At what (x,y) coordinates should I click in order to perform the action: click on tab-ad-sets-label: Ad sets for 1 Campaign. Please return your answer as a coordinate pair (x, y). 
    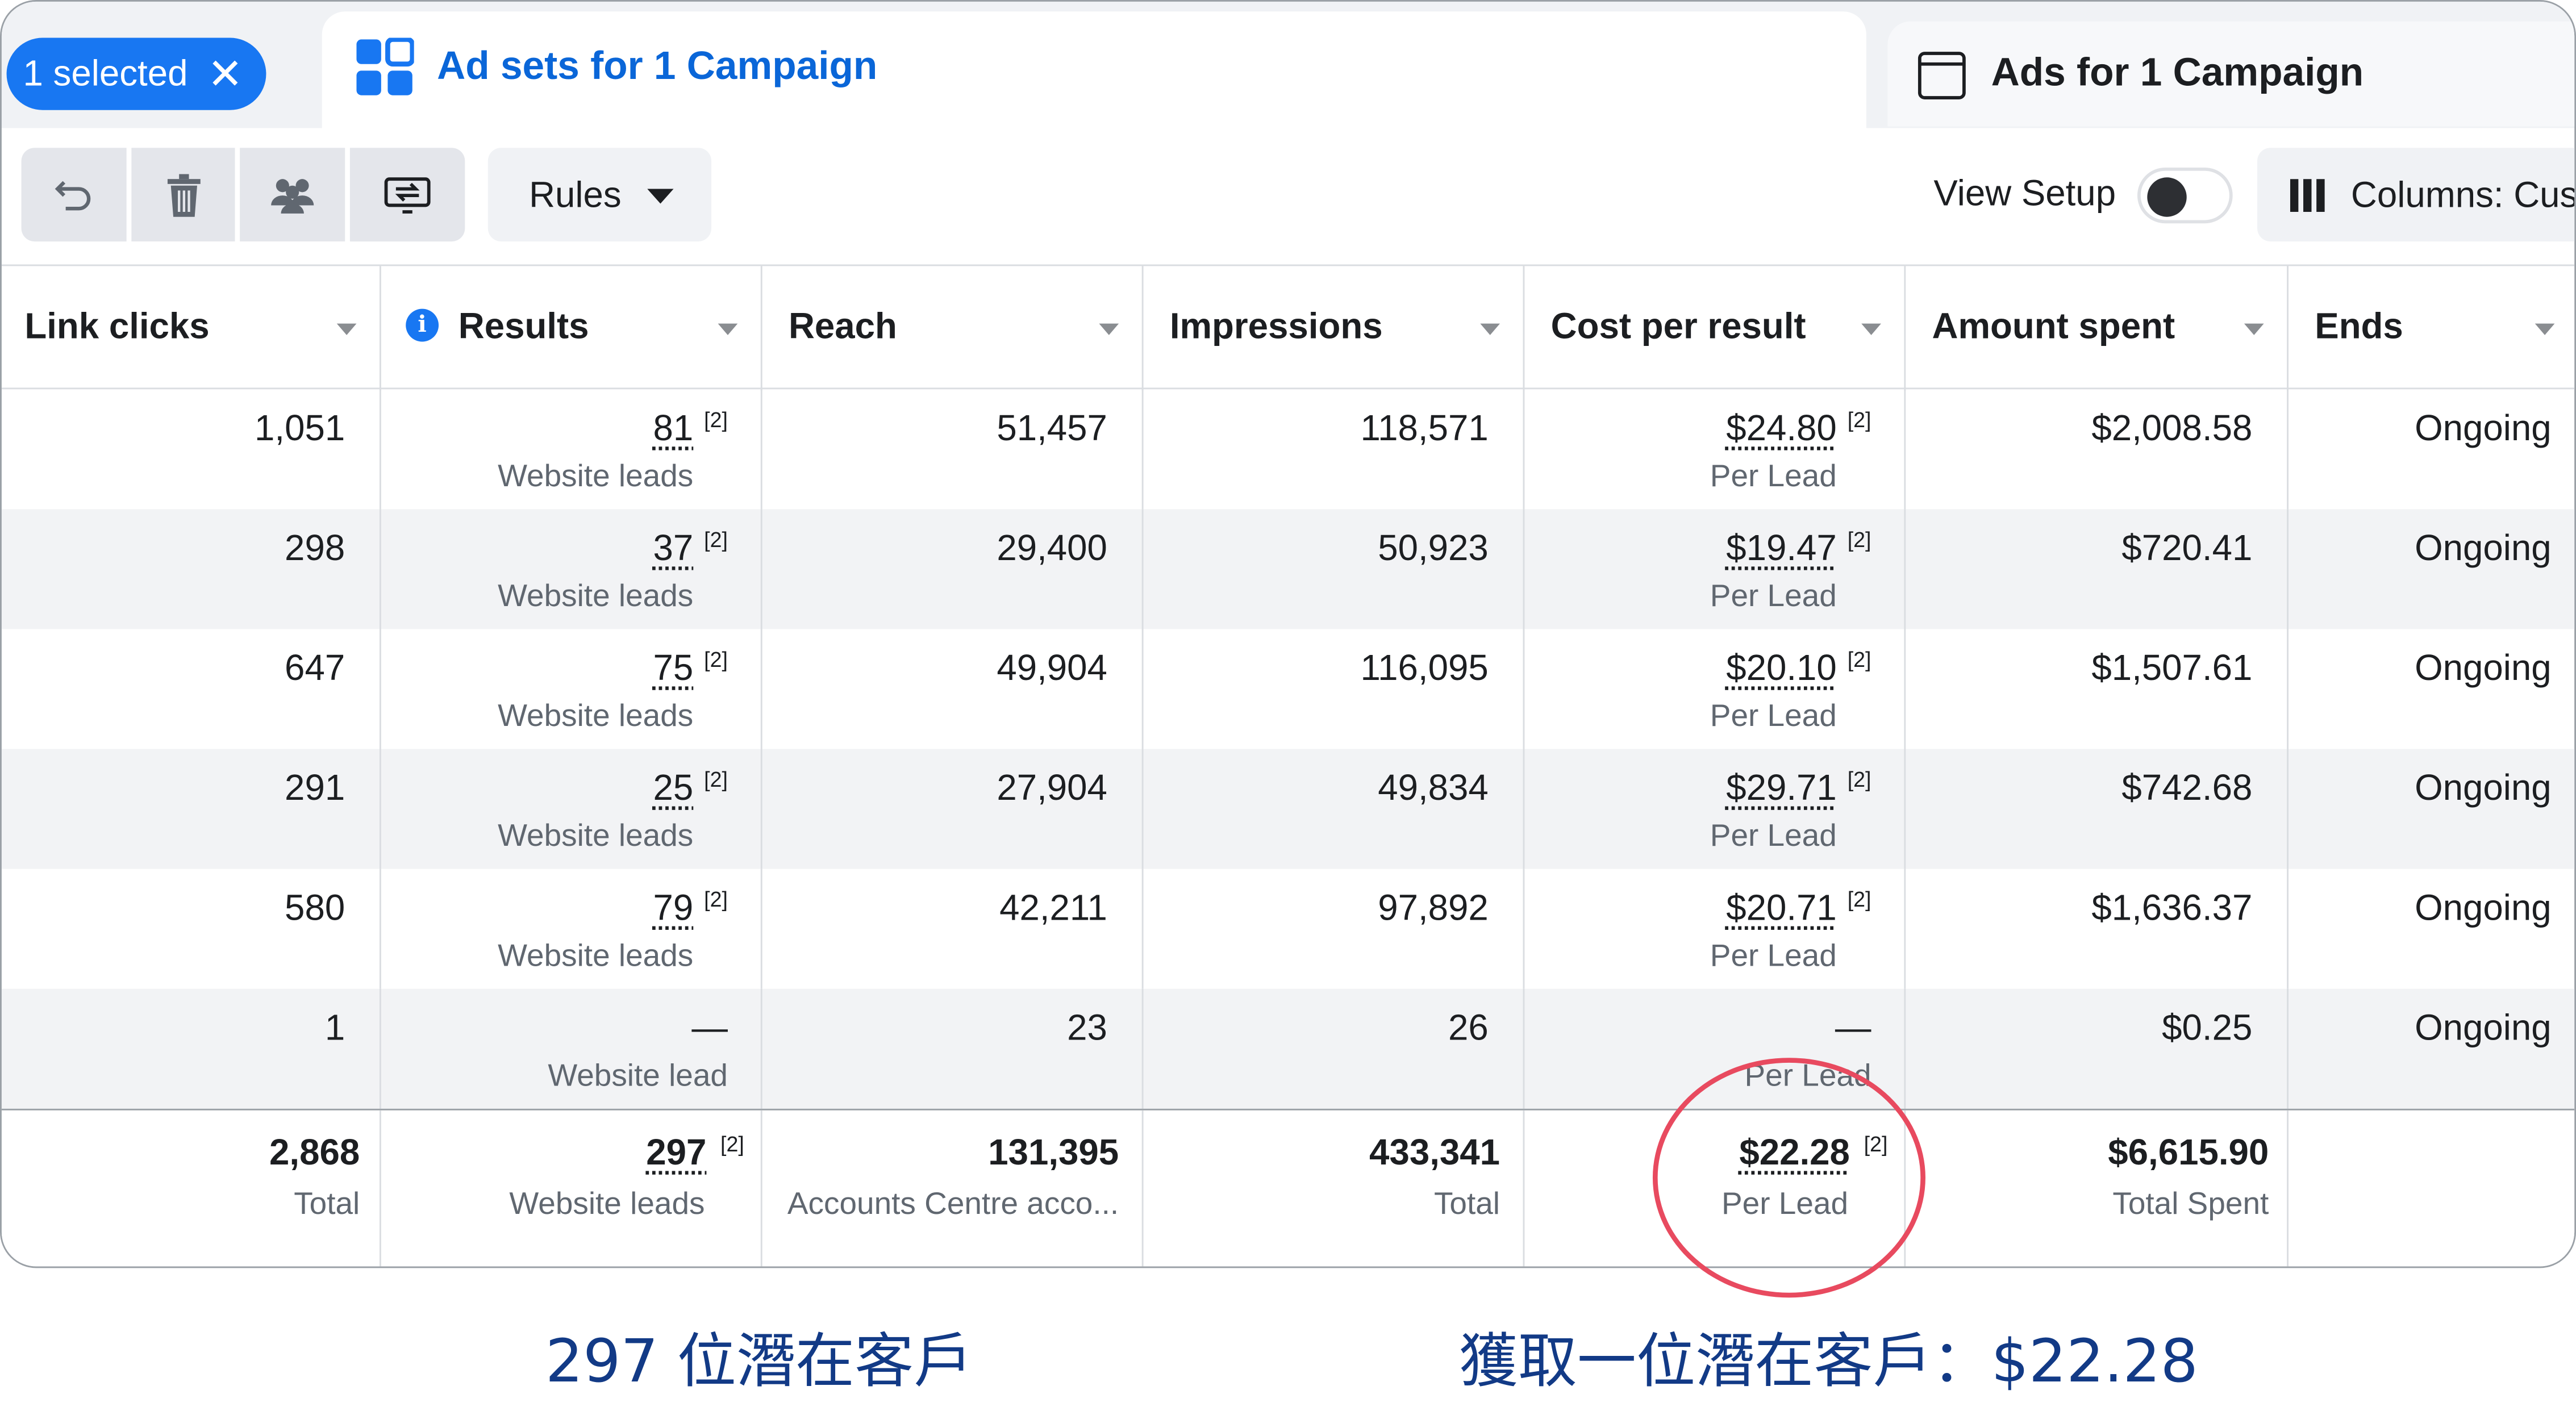
    Looking at the image, I should click on (657, 66).